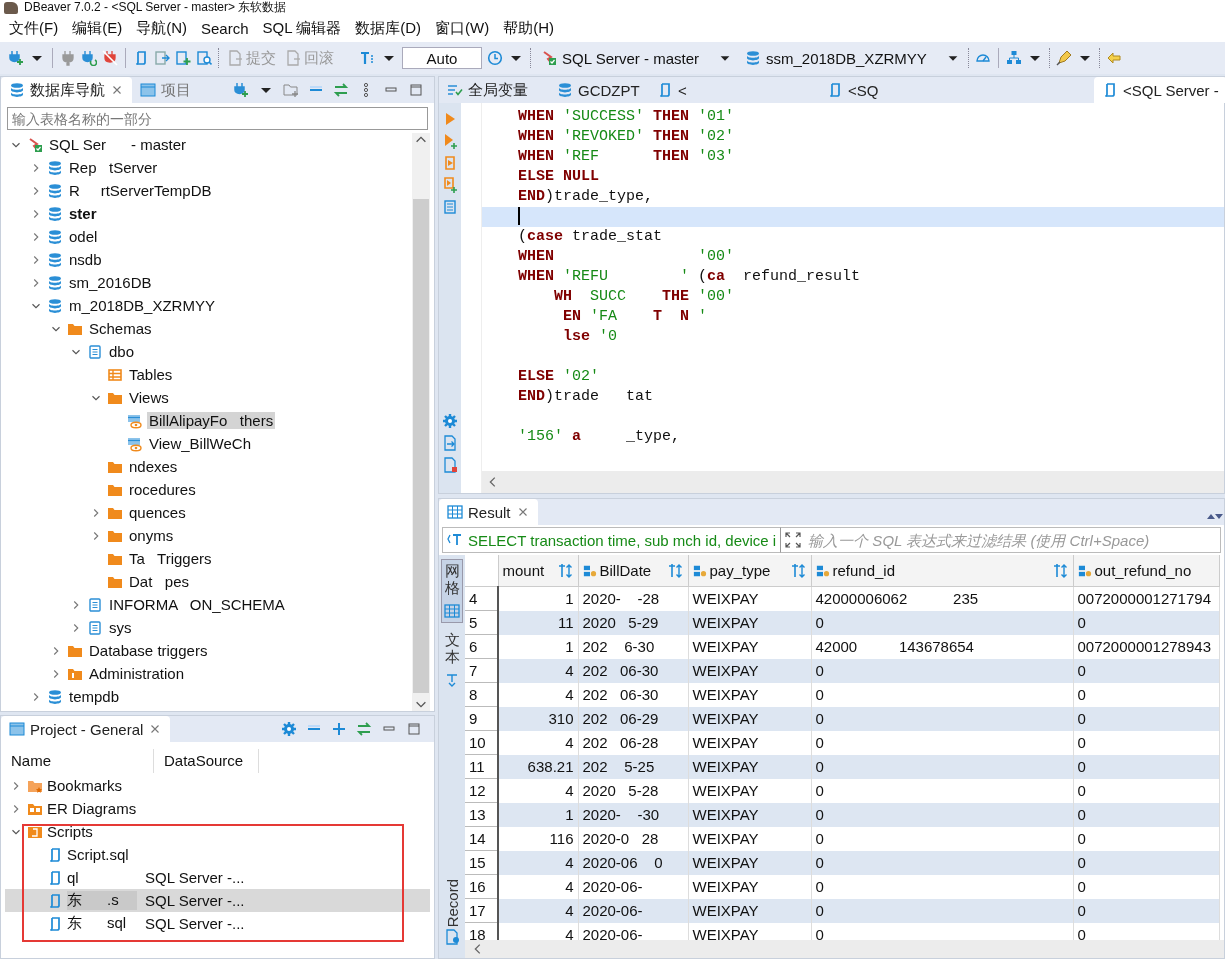  Describe the element at coordinates (140, 190) in the screenshot. I see `tree-item-label: R rtServerTempDB` at that location.